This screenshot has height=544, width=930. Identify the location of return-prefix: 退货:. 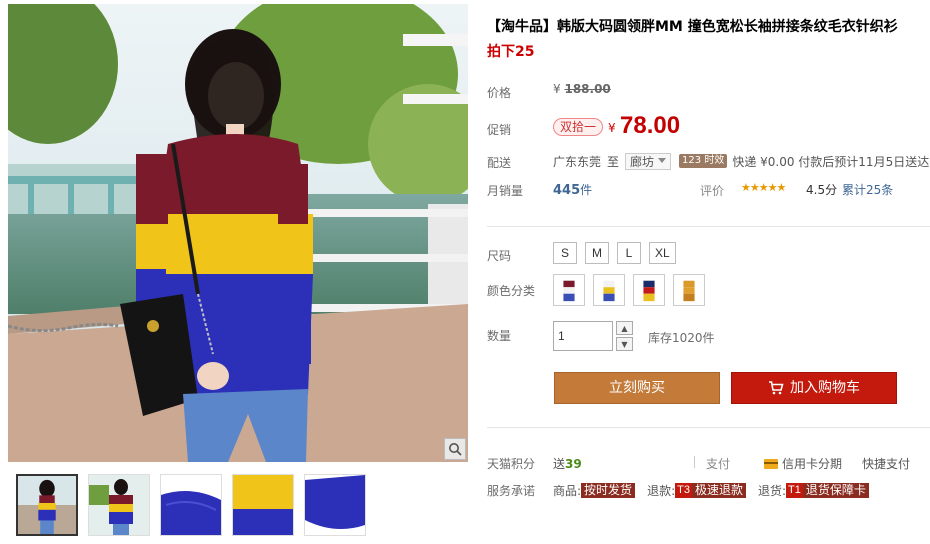
(772, 491).